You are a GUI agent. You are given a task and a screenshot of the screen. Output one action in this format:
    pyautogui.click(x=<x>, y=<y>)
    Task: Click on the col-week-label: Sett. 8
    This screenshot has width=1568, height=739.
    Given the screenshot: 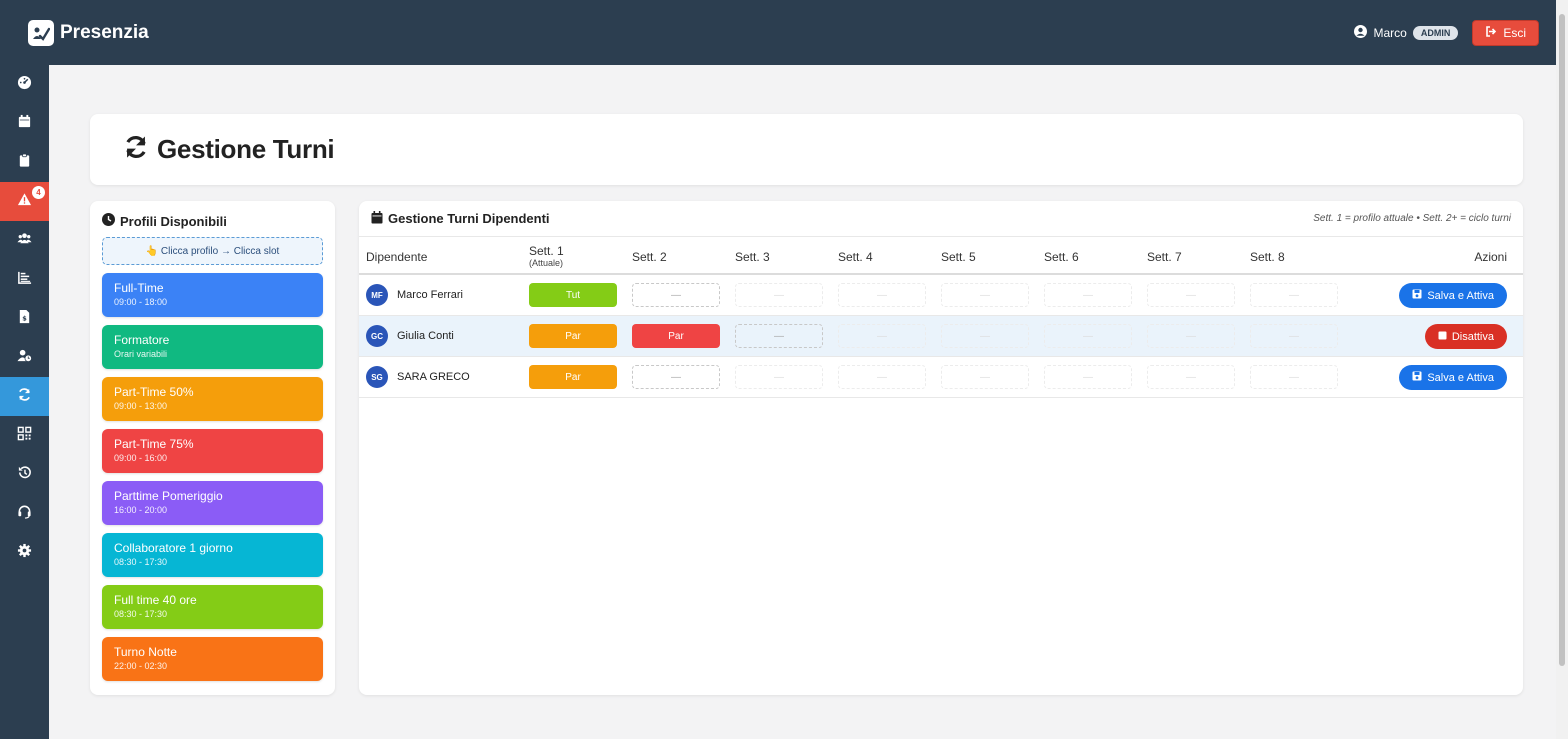 What is the action you would take?
    pyautogui.click(x=1267, y=257)
    